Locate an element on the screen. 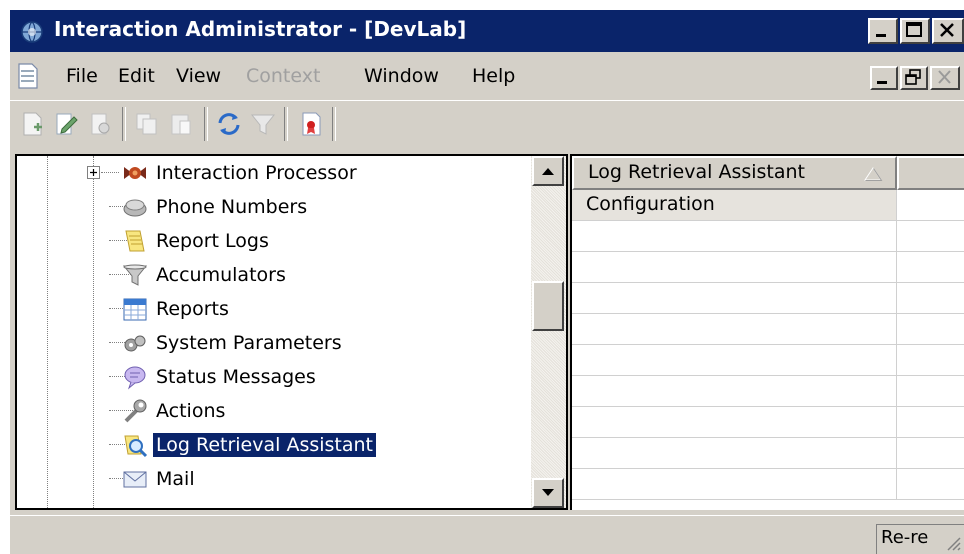  tree-item-label: Report Logs is located at coordinates (212, 241).